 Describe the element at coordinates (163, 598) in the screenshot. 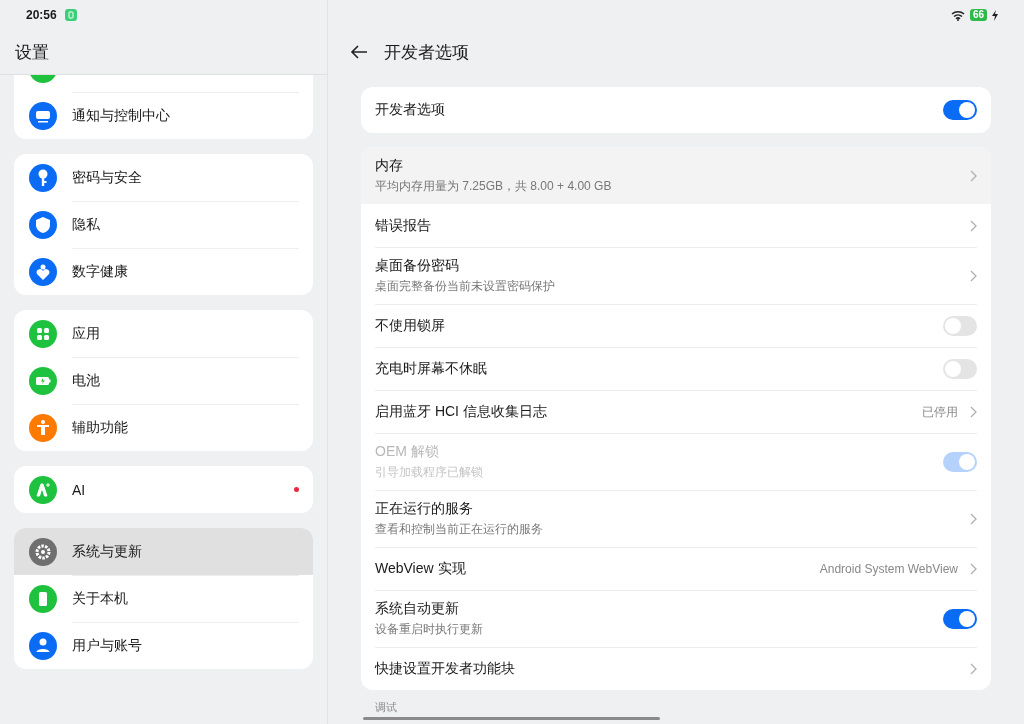

I see `sidebar-item: 关于本机` at that location.